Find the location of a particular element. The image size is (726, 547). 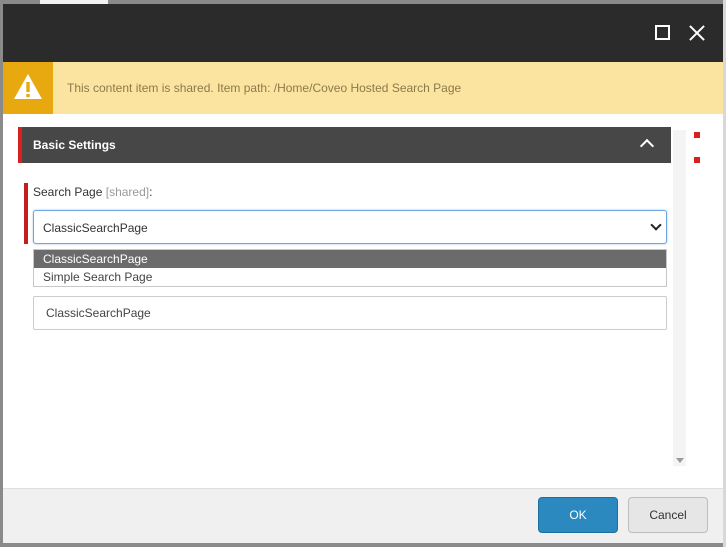

field-label-suffix: : is located at coordinates (151, 192).